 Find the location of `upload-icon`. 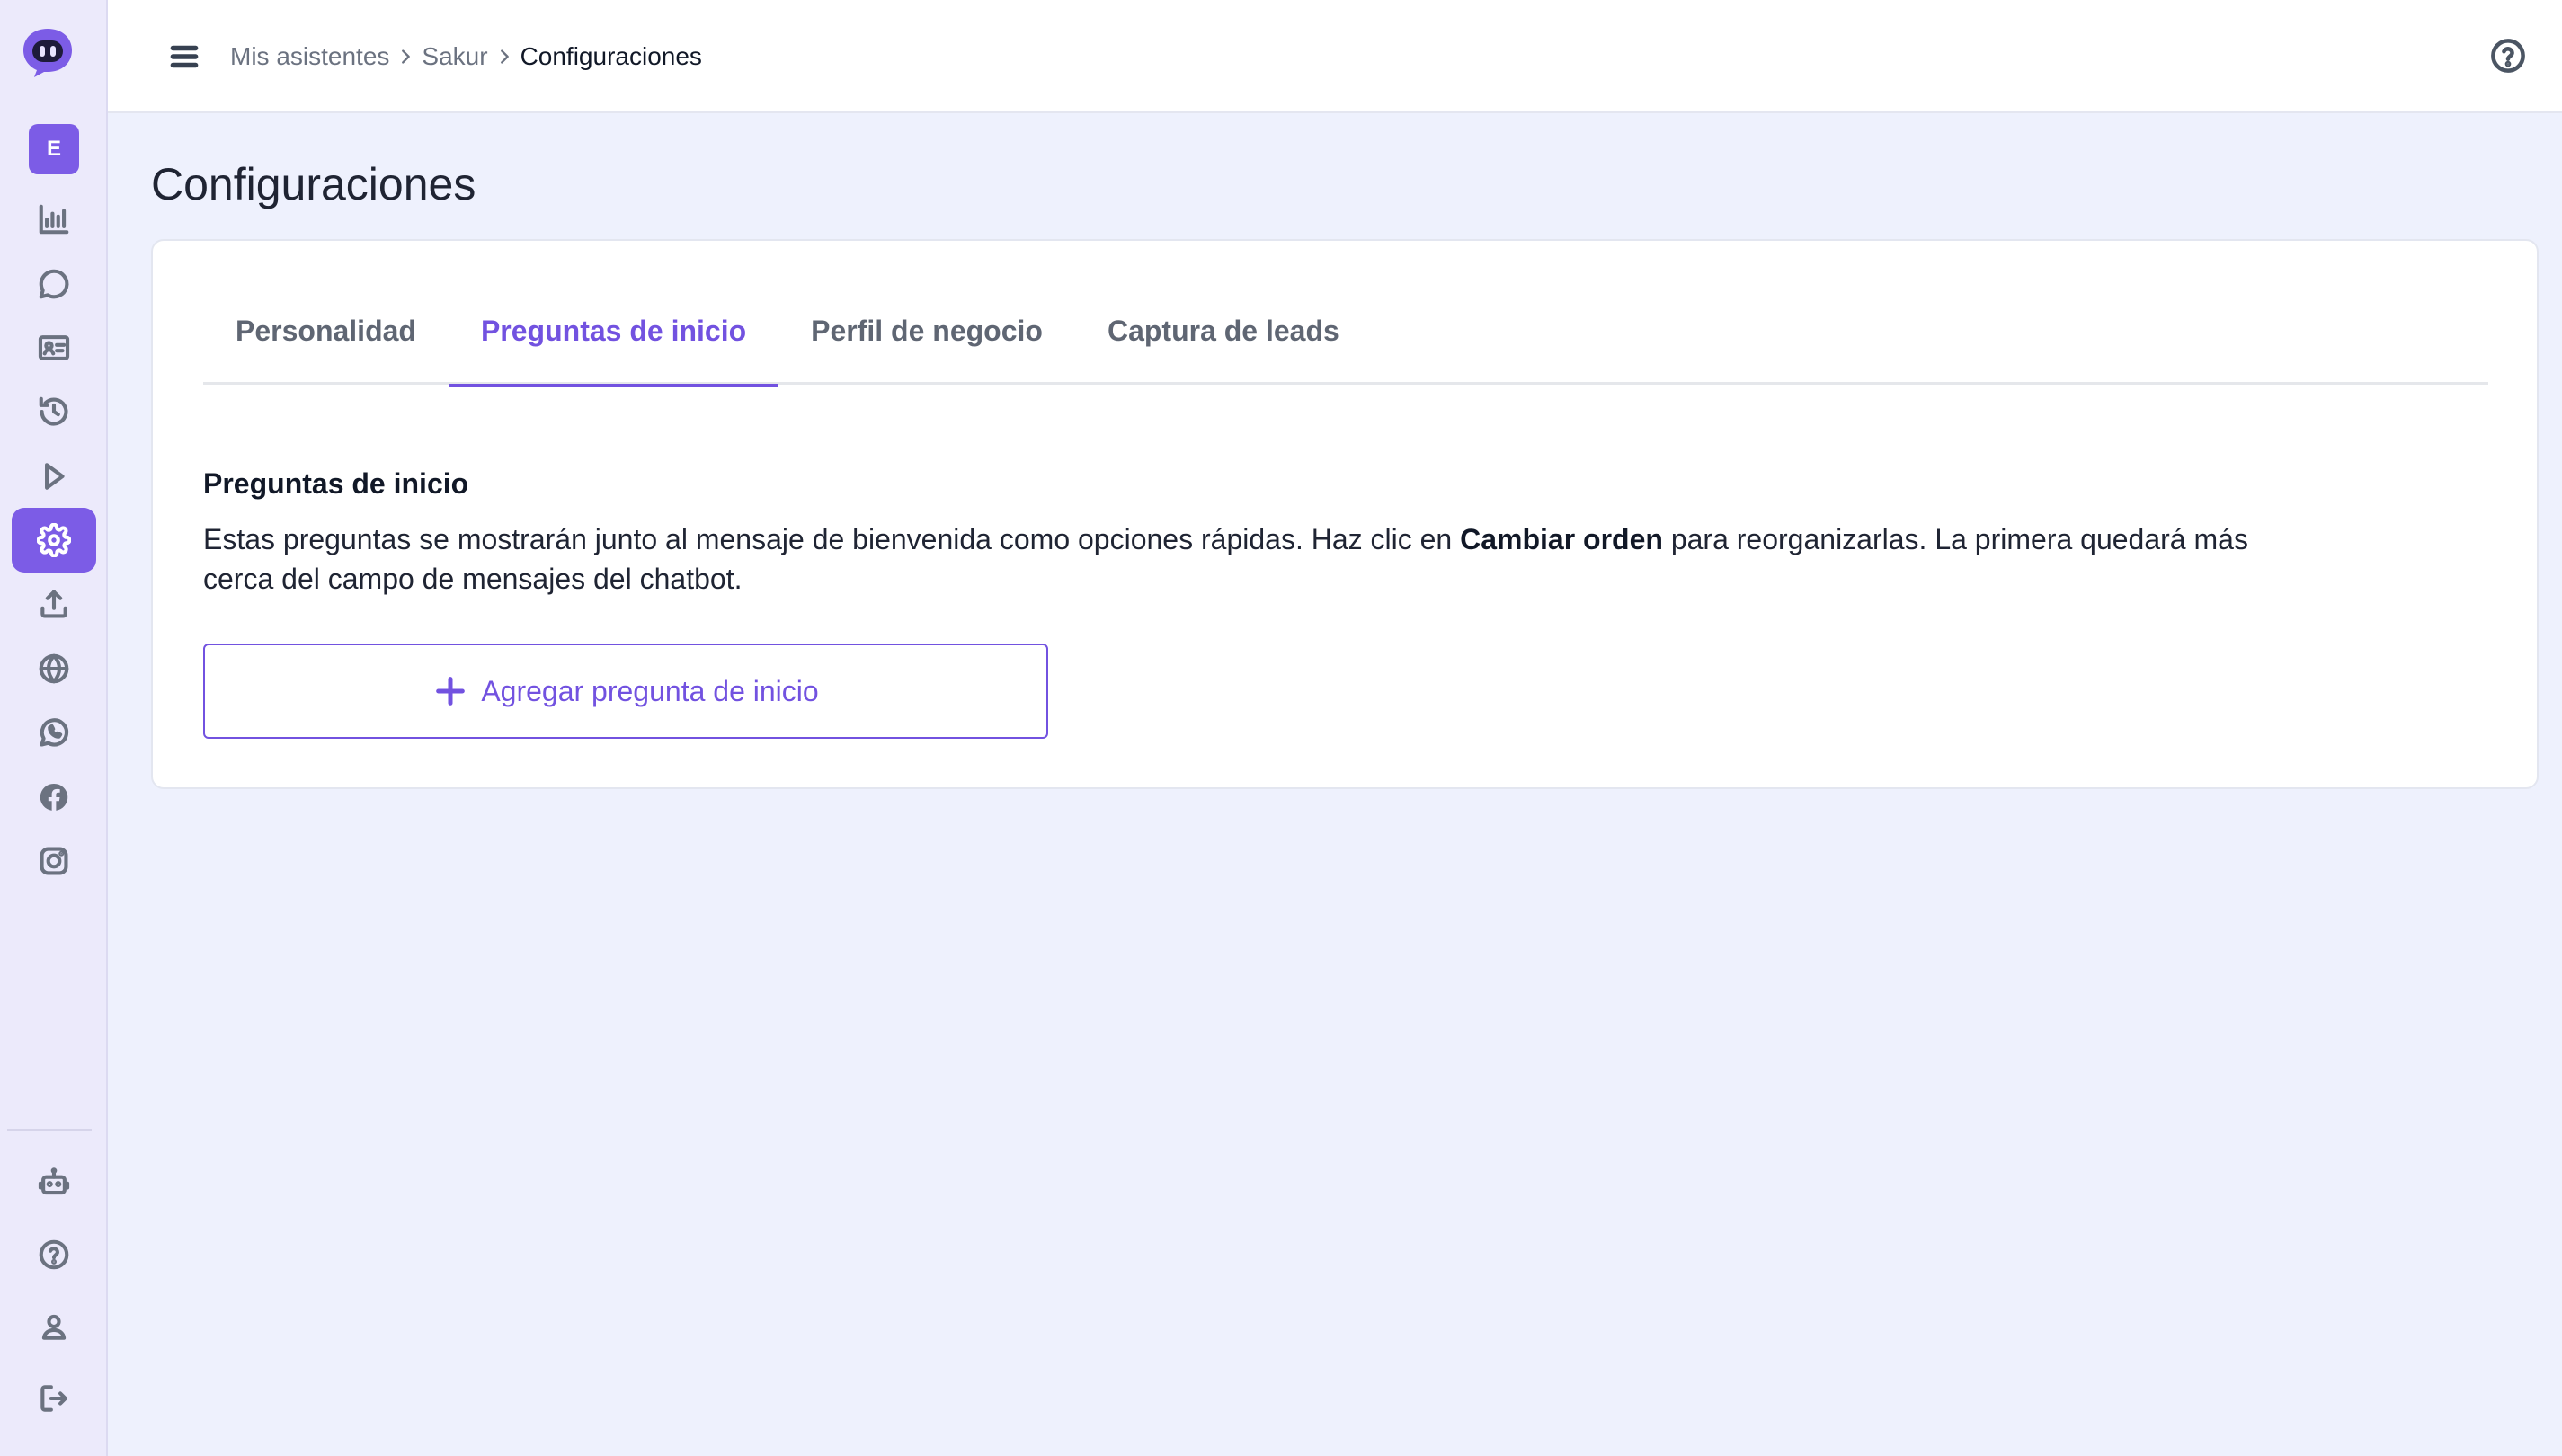

upload-icon is located at coordinates (53, 604).